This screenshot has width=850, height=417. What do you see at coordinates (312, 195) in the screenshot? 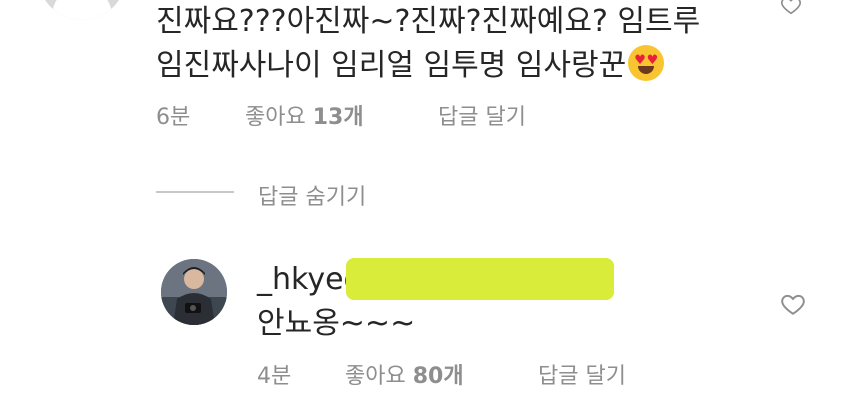
I see `hide-replies-button: 답글 숨기기` at bounding box center [312, 195].